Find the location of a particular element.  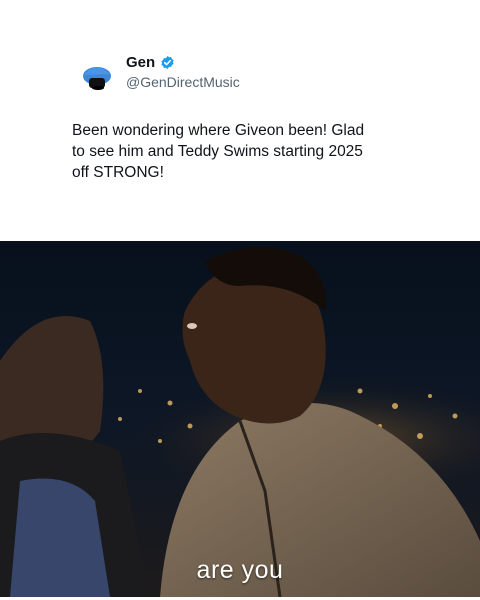

user-handle: @GenDirectMusic is located at coordinates (183, 82).